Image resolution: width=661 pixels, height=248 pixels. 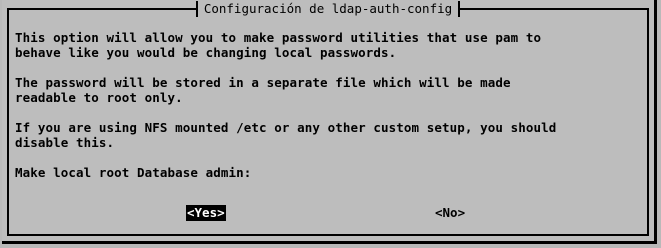 What do you see at coordinates (206, 213) in the screenshot?
I see `yes-button: <Yes>` at bounding box center [206, 213].